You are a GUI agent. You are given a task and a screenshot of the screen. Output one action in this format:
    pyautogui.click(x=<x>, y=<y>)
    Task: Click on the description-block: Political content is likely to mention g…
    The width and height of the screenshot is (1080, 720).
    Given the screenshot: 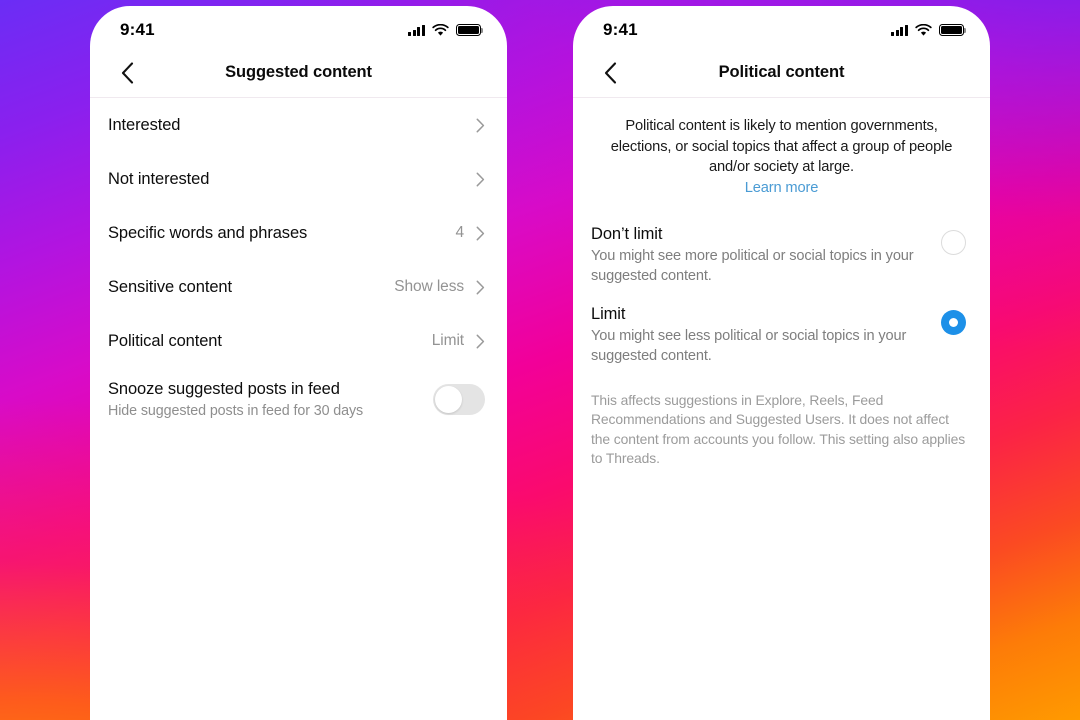 What is the action you would take?
    pyautogui.click(x=781, y=147)
    